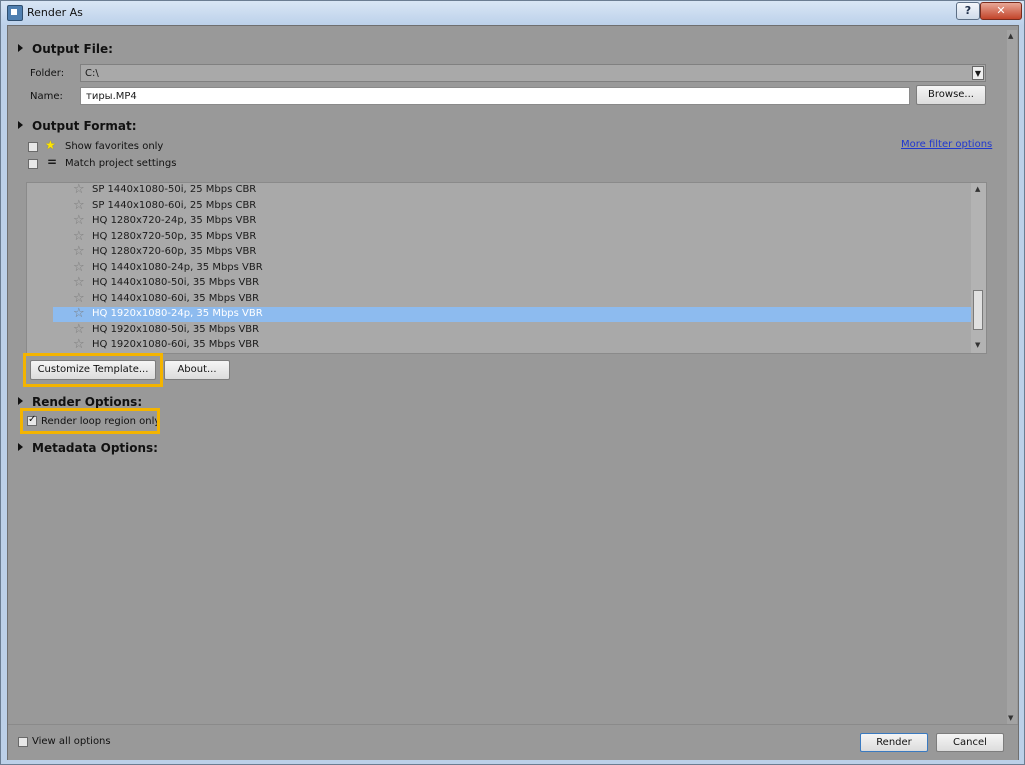 This screenshot has width=1025, height=765. I want to click on dialog-footer: View all options Render Cancel, so click(513, 742).